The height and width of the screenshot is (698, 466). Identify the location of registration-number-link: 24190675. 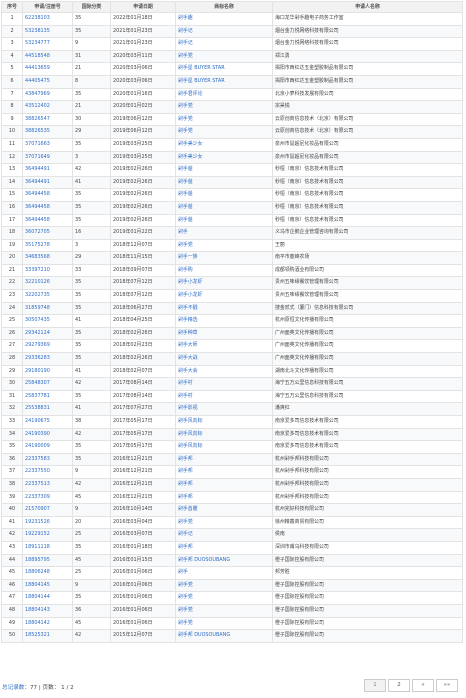
(37, 421).